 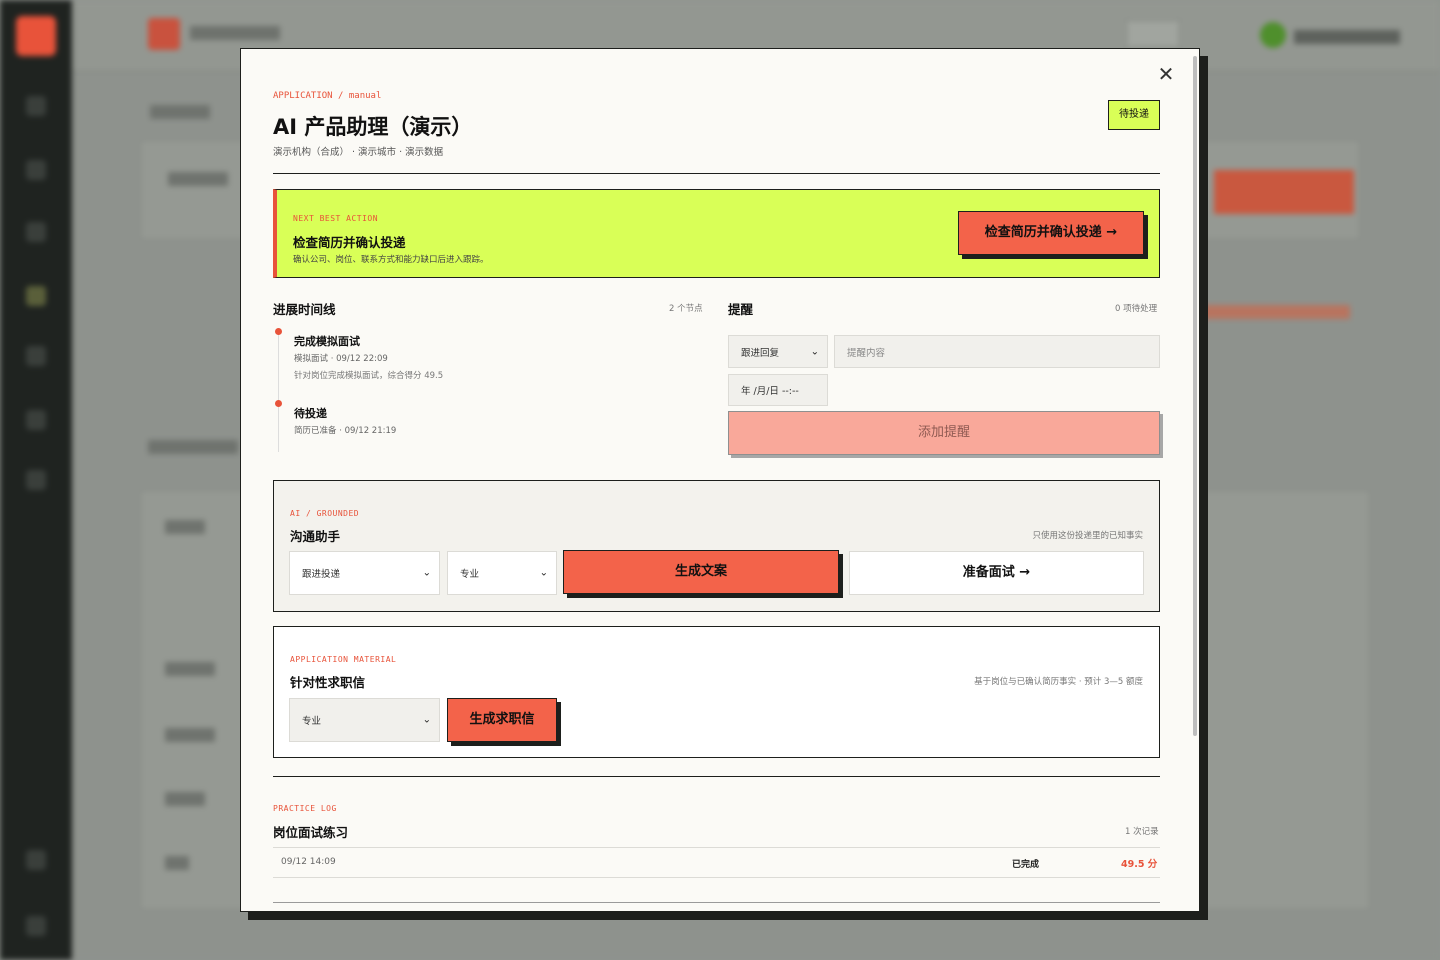 I want to click on brand-name, so click(x=235, y=33).